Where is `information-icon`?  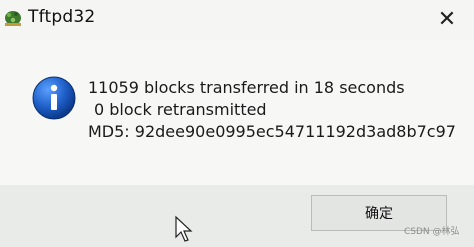
information-icon is located at coordinates (54, 98).